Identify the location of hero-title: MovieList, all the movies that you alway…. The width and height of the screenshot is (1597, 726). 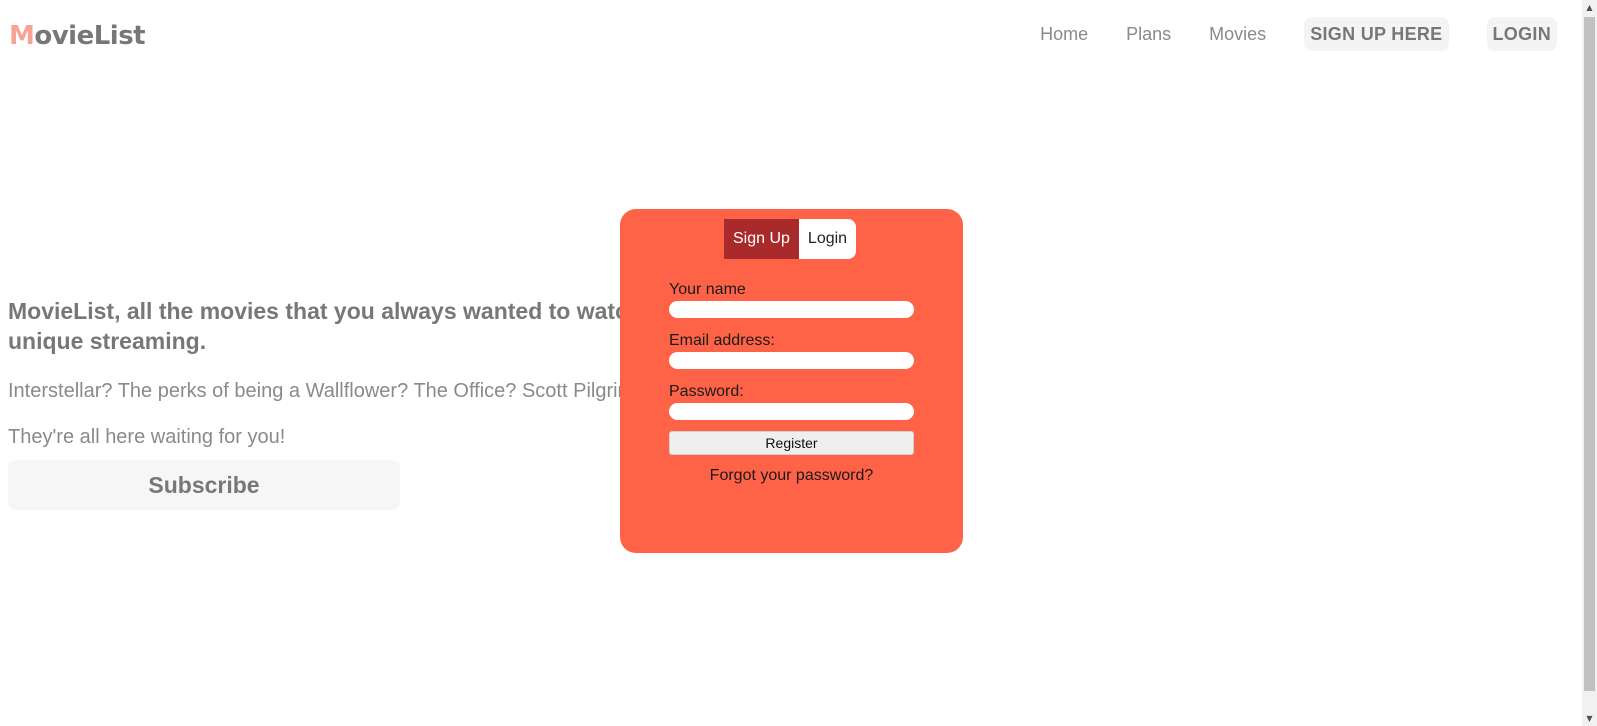
(348, 326).